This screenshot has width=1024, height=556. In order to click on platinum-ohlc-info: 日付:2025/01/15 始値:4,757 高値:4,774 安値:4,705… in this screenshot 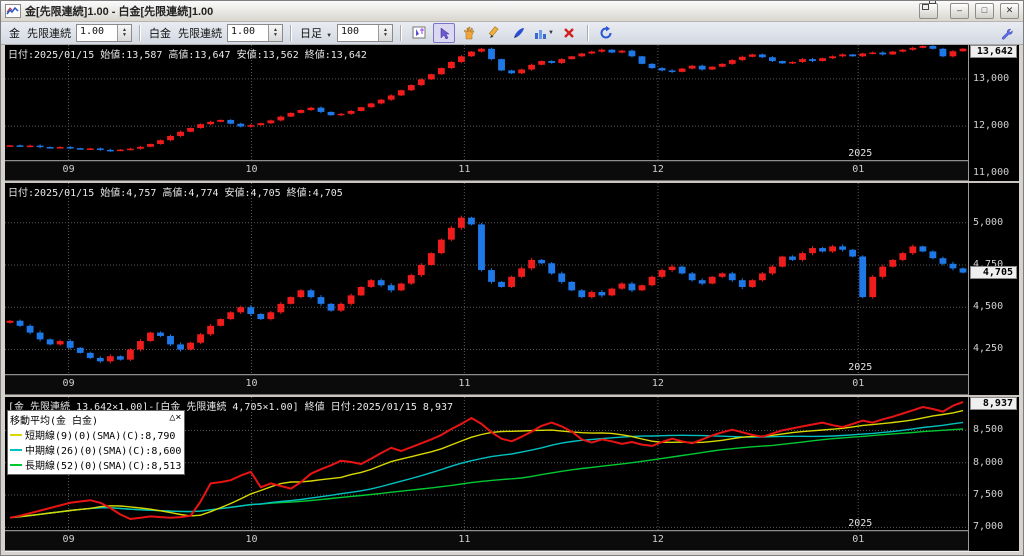, I will do `click(175, 193)`.